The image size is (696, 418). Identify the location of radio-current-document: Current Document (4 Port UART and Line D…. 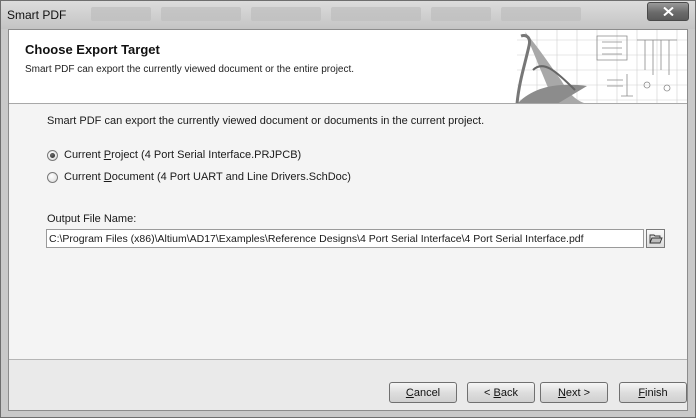
(199, 177).